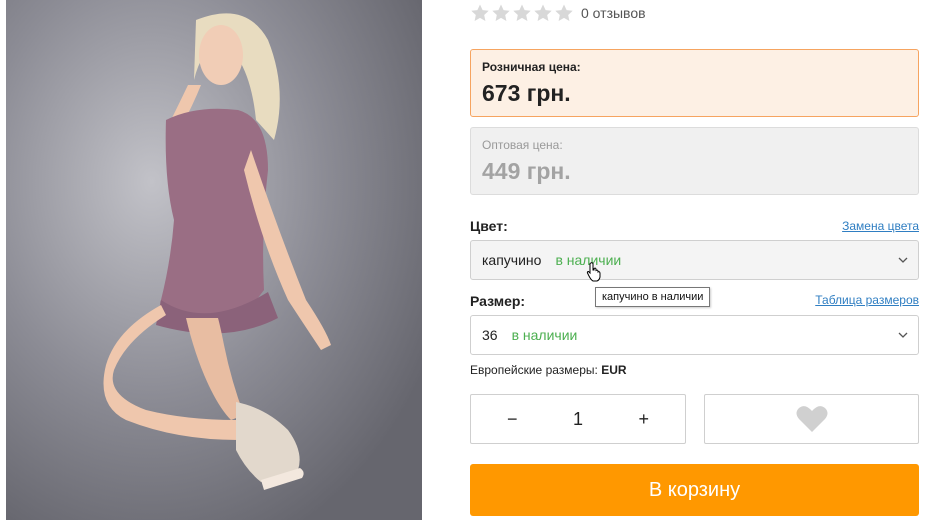 This screenshot has height=520, width=940. What do you see at coordinates (694, 335) in the screenshot?
I see `size-select: 36 в наличии` at bounding box center [694, 335].